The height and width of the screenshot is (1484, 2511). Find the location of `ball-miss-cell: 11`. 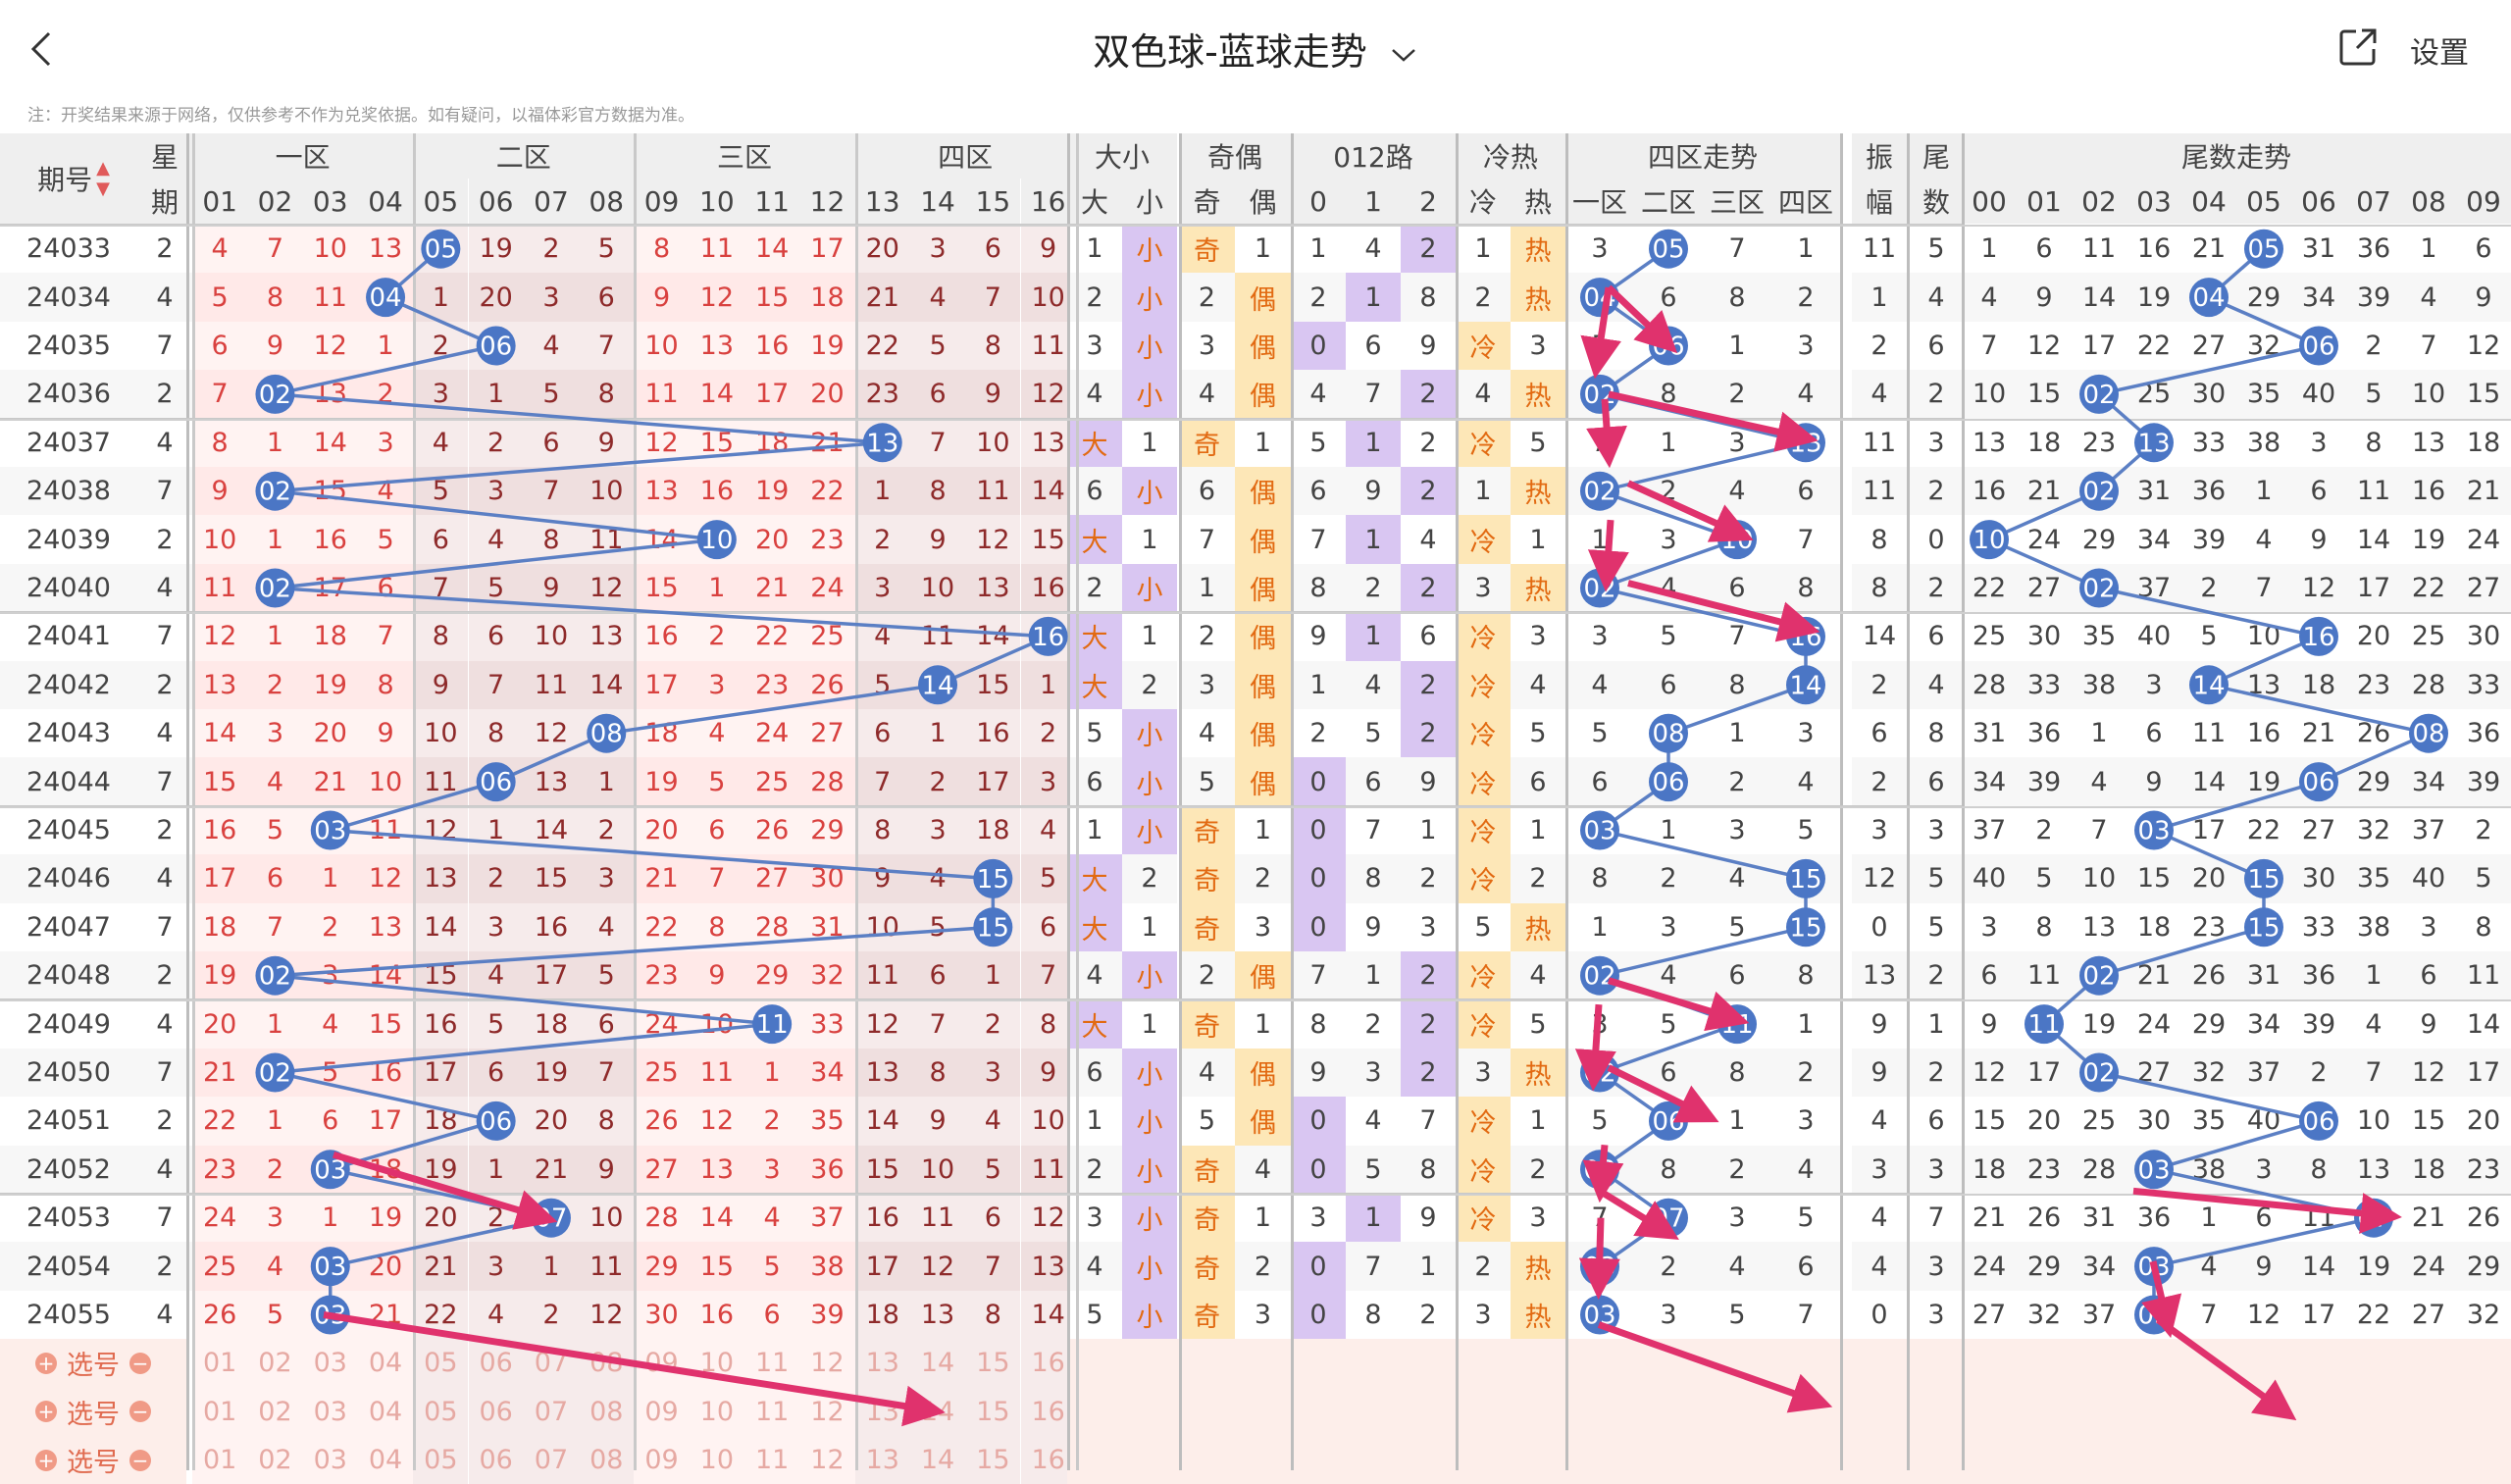

ball-miss-cell: 11 is located at coordinates (993, 491).